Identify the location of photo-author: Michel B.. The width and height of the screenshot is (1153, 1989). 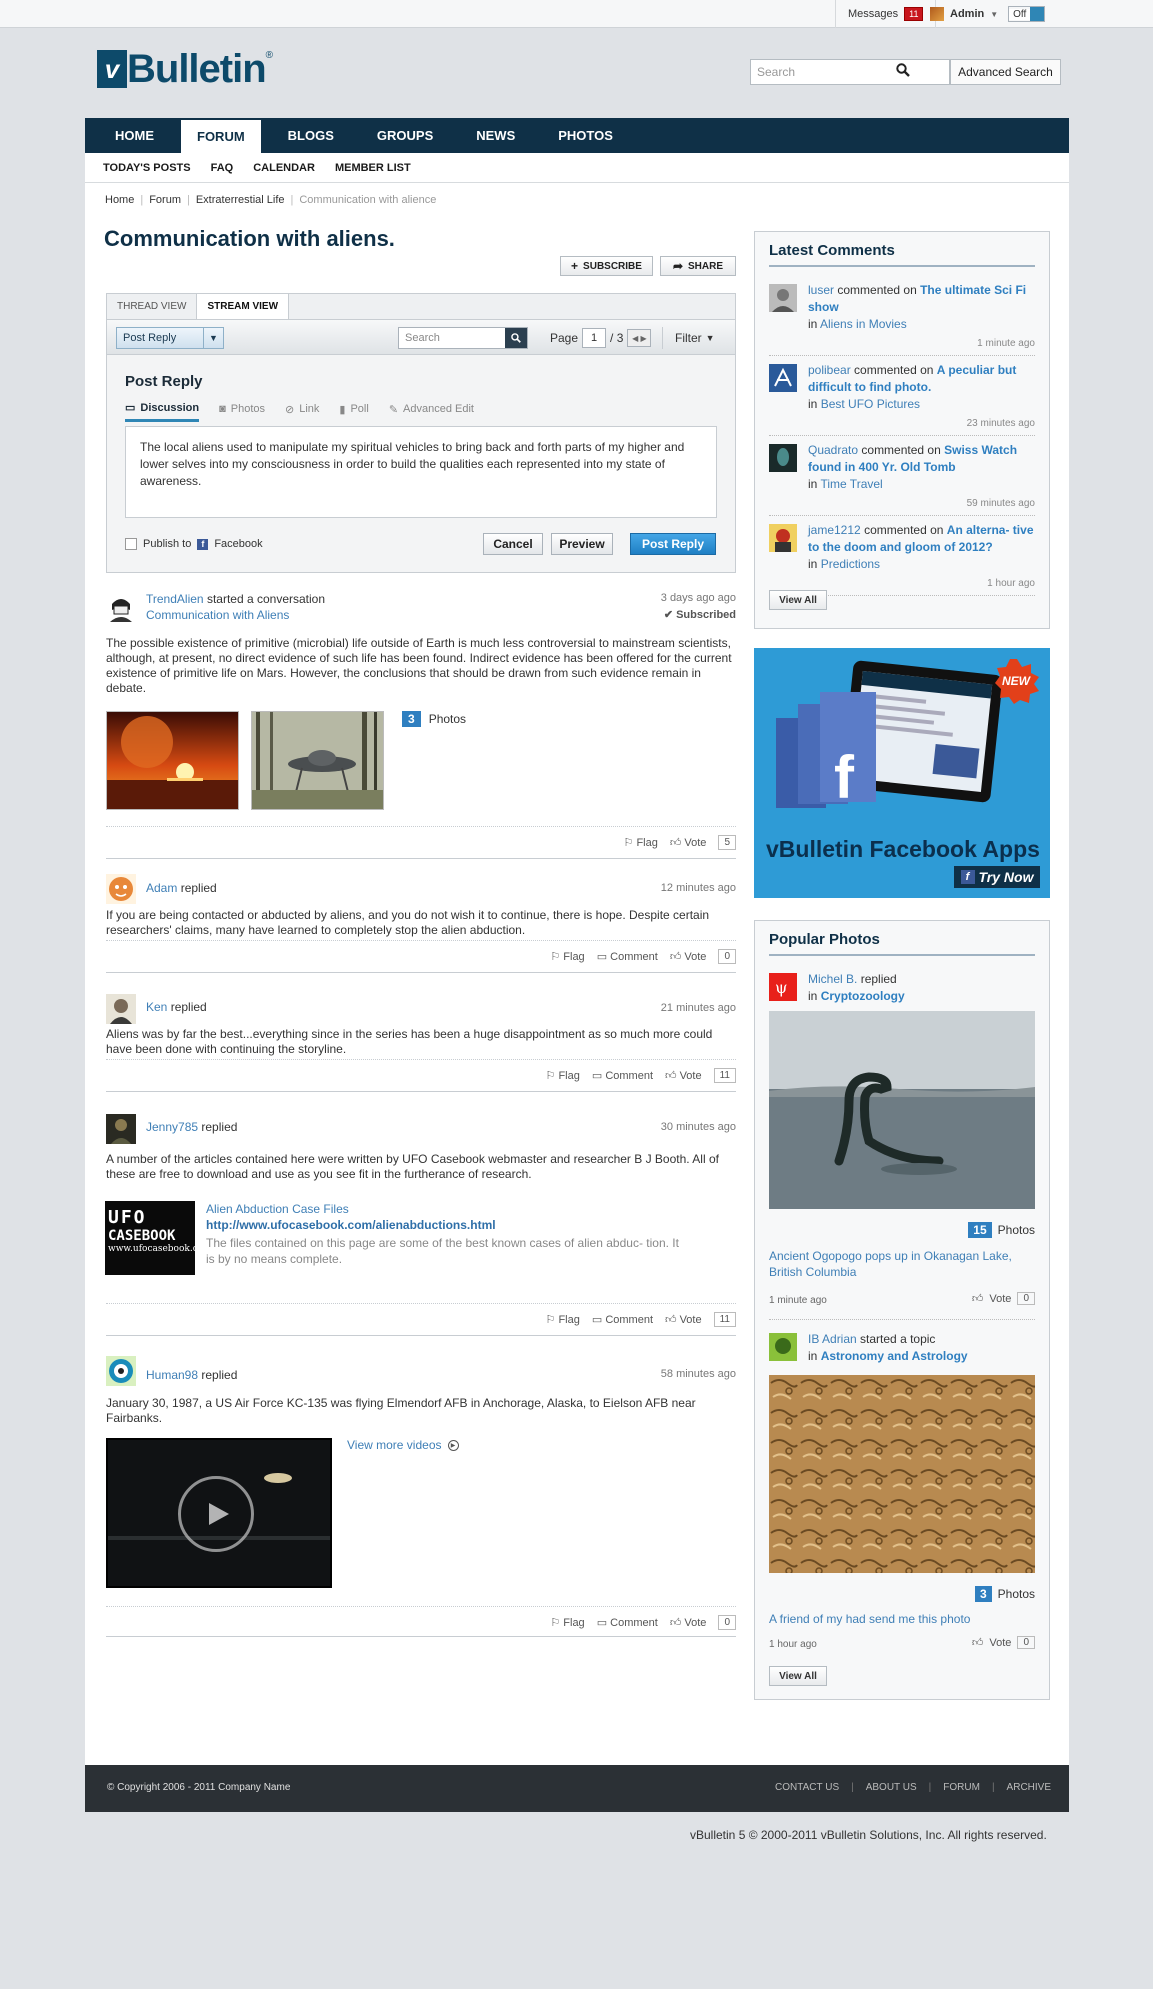
(832, 979).